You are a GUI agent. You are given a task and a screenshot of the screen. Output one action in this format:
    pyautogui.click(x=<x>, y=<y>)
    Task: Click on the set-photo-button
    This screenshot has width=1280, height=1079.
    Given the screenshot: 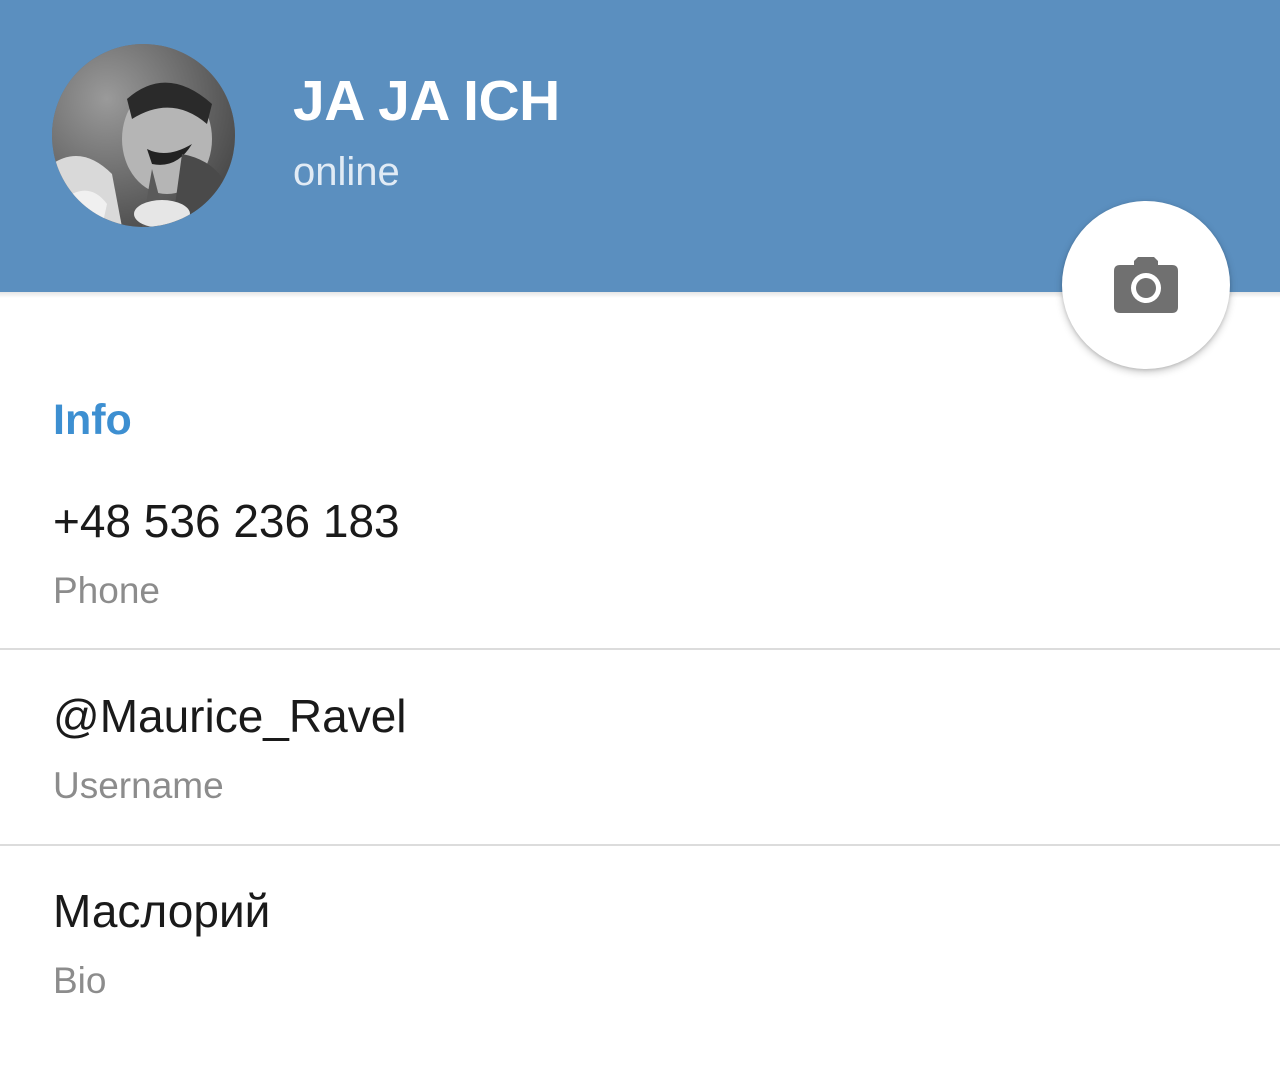 What is the action you would take?
    pyautogui.click(x=1146, y=285)
    